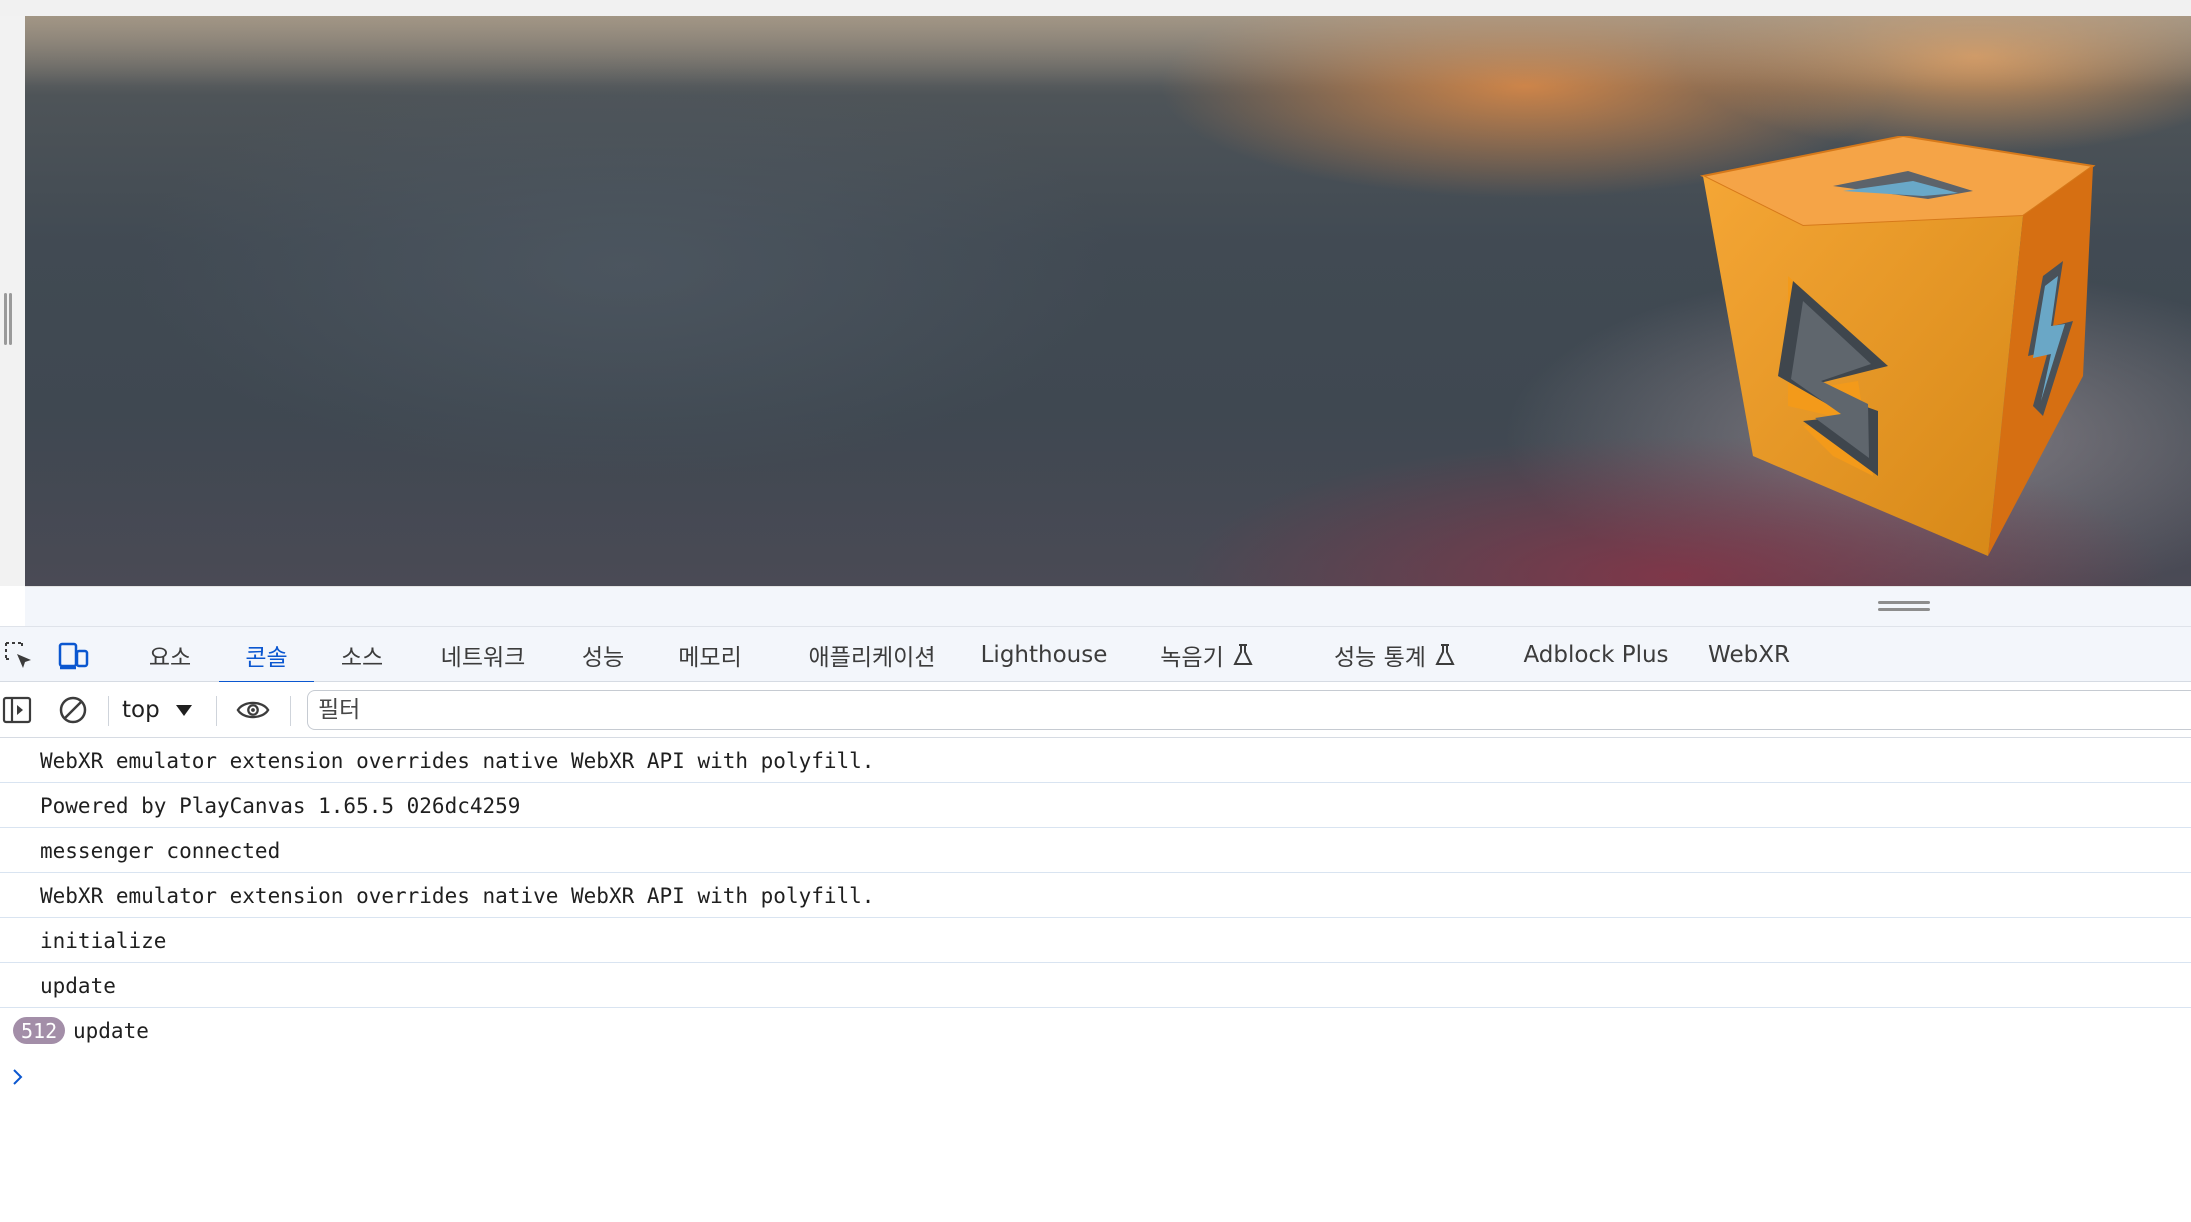 The image size is (2191, 1222). What do you see at coordinates (160, 850) in the screenshot?
I see `console-message-text: messenger connected` at bounding box center [160, 850].